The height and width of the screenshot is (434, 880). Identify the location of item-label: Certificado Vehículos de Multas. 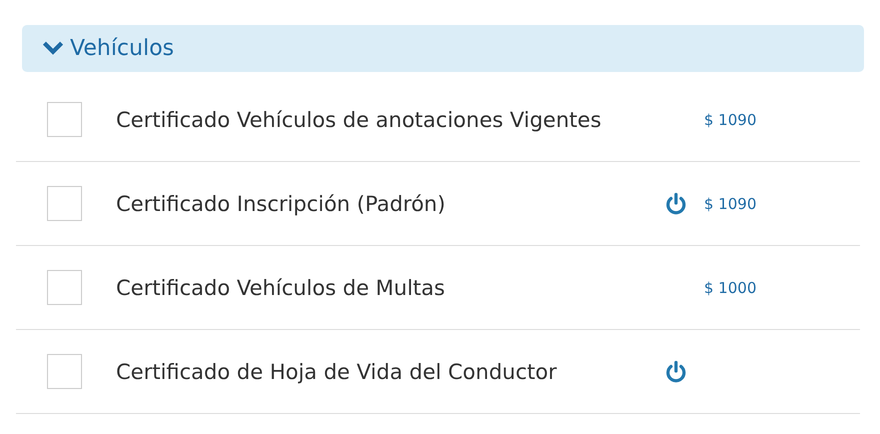
(281, 288).